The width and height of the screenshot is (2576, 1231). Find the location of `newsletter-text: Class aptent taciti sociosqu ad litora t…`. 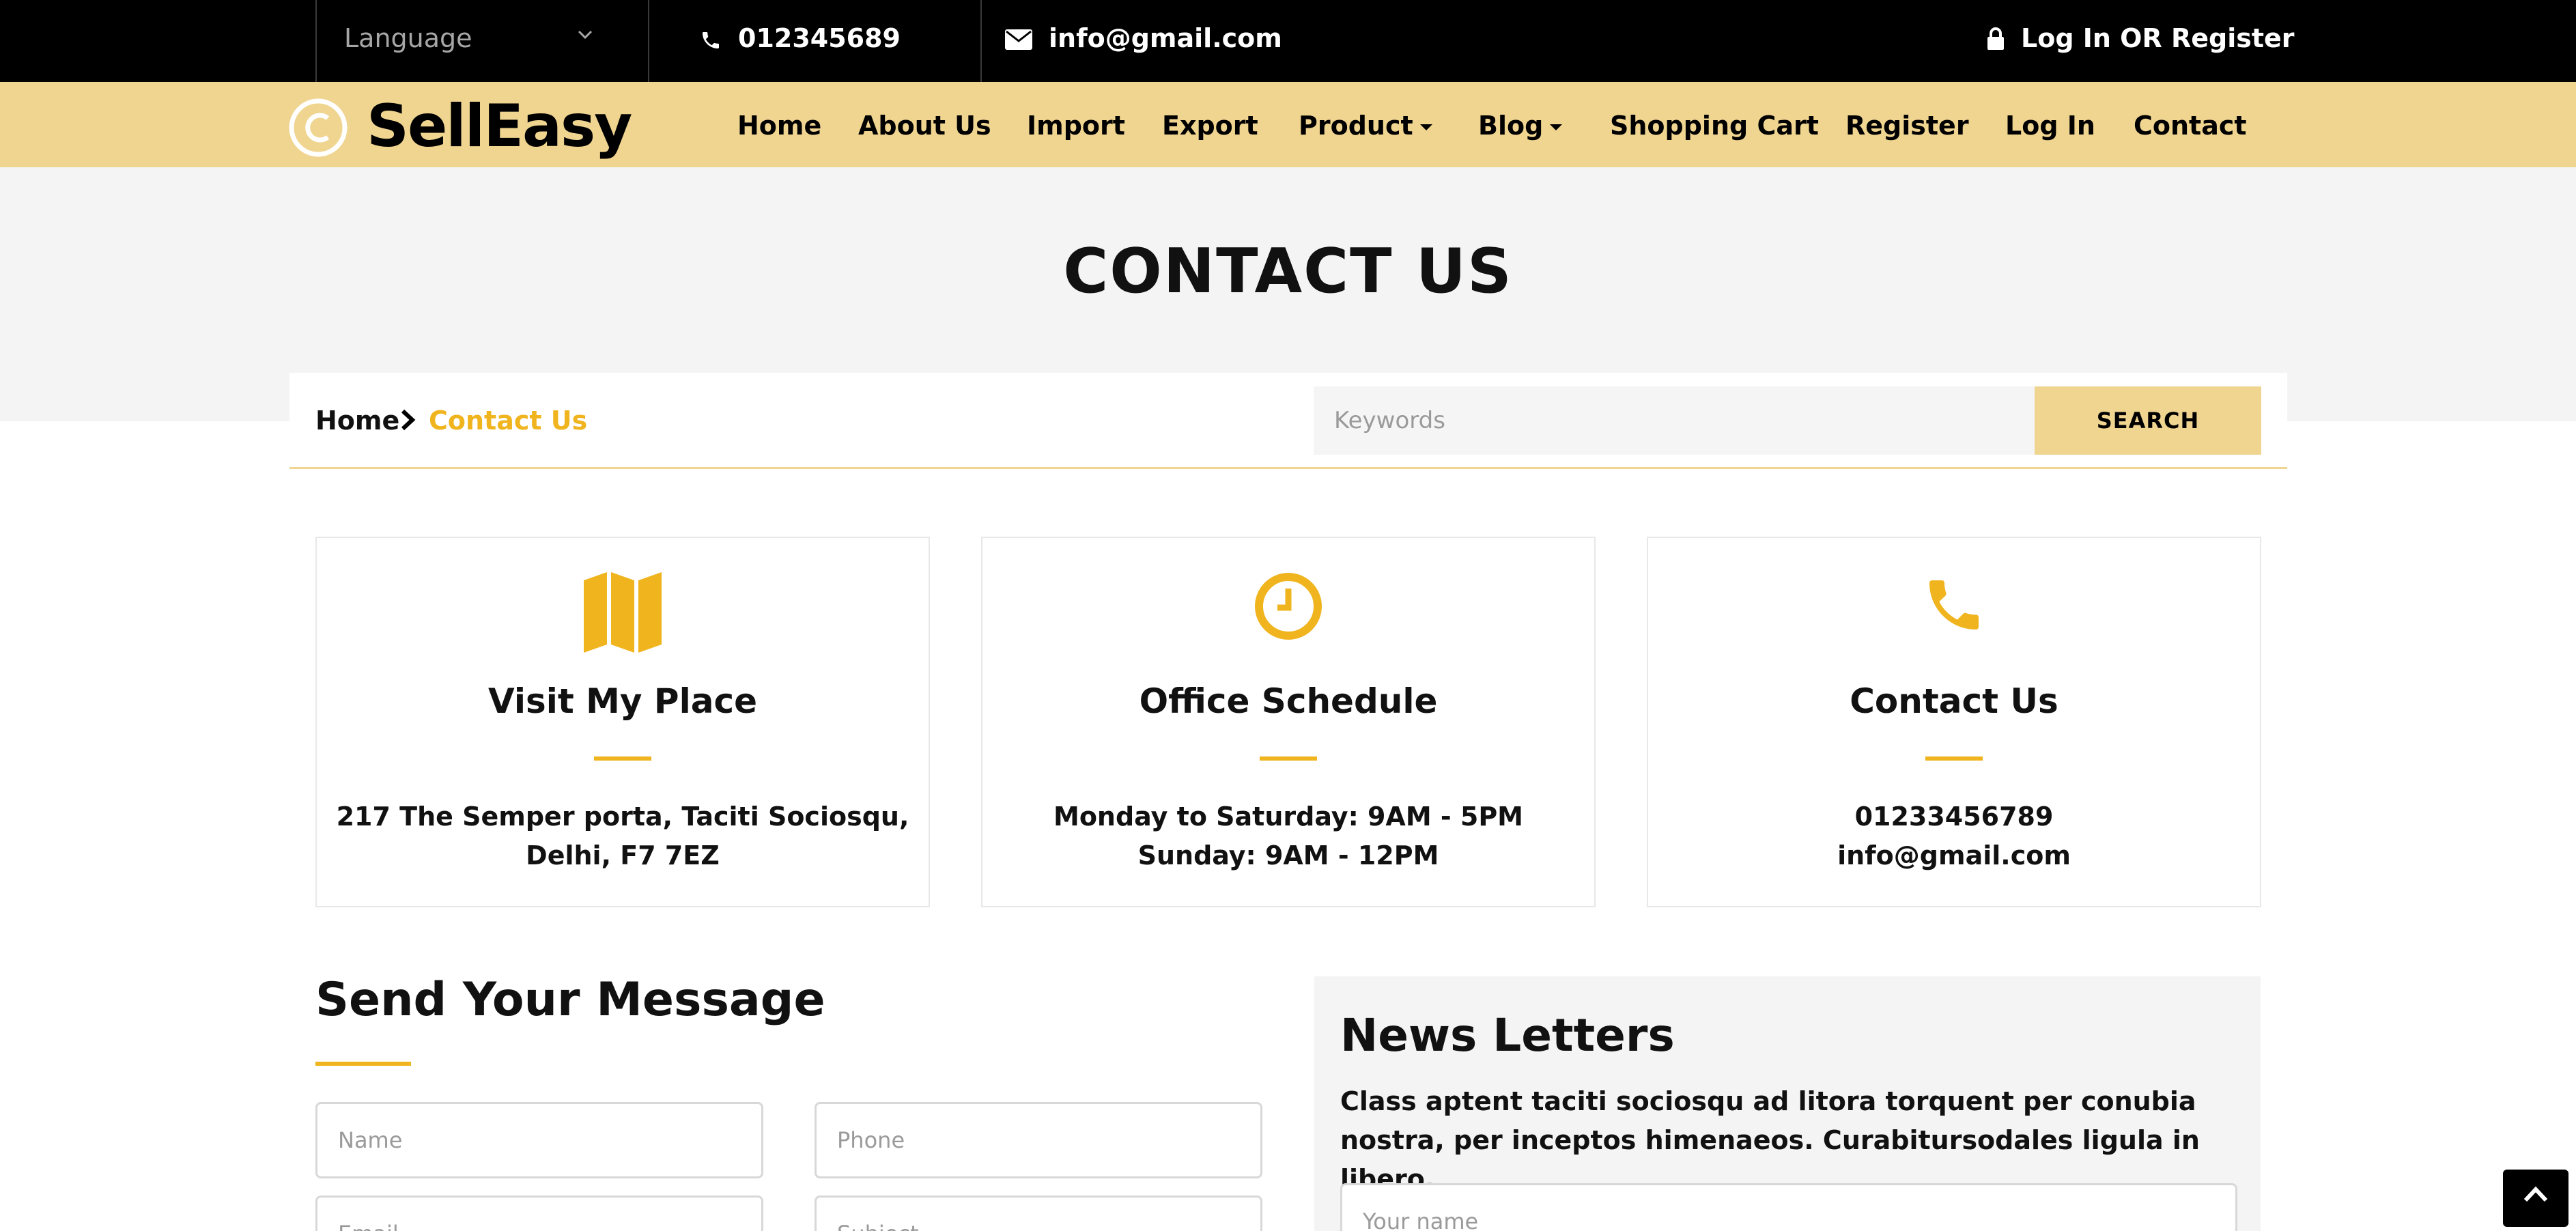

newsletter-text: Class aptent taciti sociosqu ad litora t… is located at coordinates (1770, 1140).